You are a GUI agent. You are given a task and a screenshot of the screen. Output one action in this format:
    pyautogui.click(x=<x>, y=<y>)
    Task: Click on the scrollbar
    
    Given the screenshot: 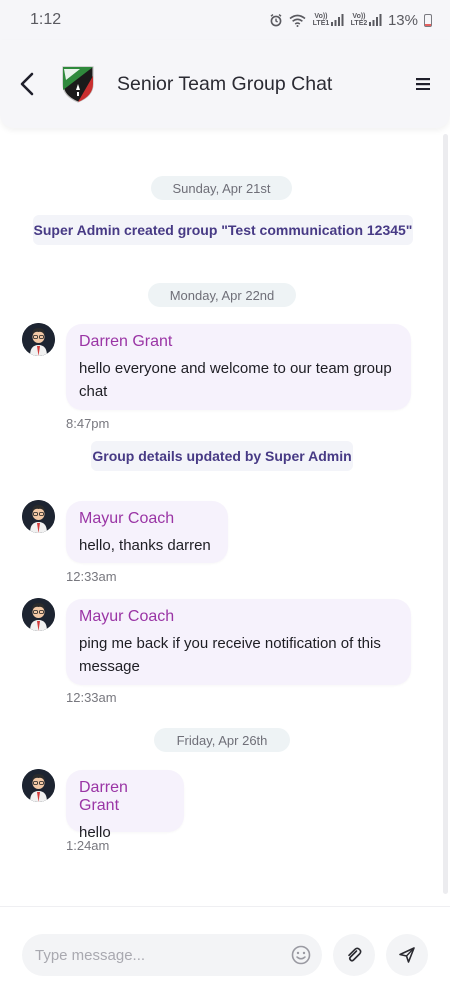 What is the action you would take?
    pyautogui.click(x=445, y=514)
    